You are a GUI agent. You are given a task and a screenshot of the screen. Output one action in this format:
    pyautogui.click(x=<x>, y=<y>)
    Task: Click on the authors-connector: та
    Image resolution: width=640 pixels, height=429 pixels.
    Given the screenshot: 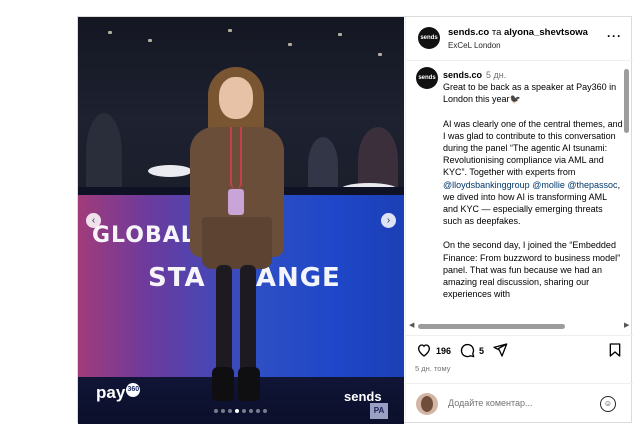 What is the action you would take?
    pyautogui.click(x=496, y=32)
    